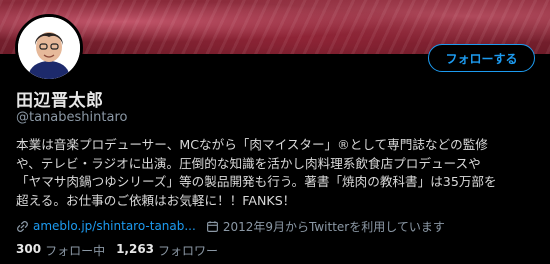  Describe the element at coordinates (29, 248) in the screenshot. I see `following-count: 300` at that location.